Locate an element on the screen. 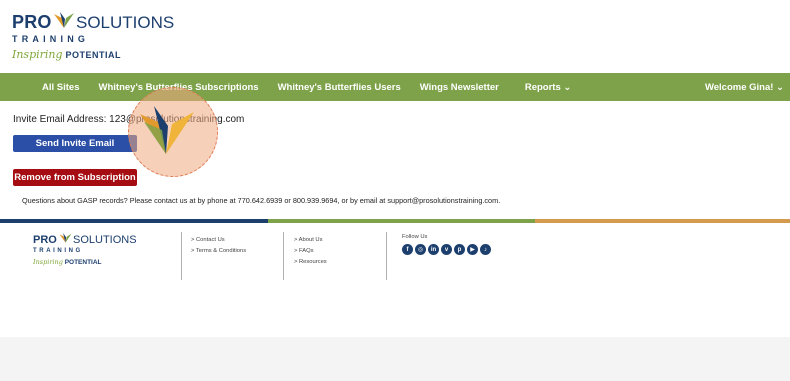 Image resolution: width=790 pixels, height=381 pixels. footer-butterfly-icon is located at coordinates (65, 238).